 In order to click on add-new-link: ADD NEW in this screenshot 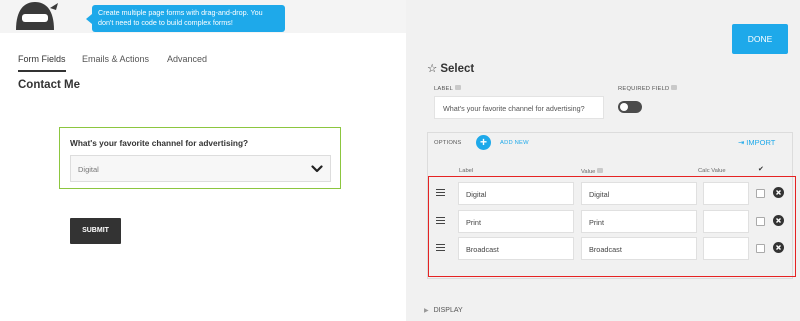, I will do `click(514, 143)`.